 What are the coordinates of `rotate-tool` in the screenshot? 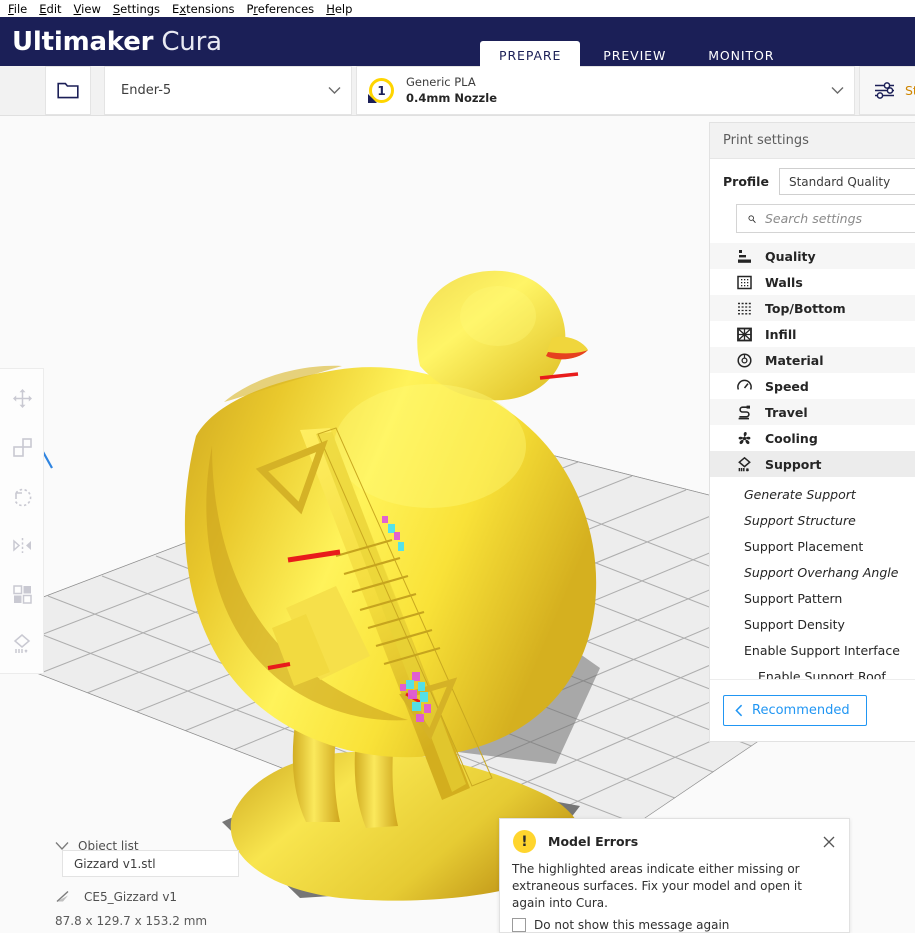 It's located at (22, 496).